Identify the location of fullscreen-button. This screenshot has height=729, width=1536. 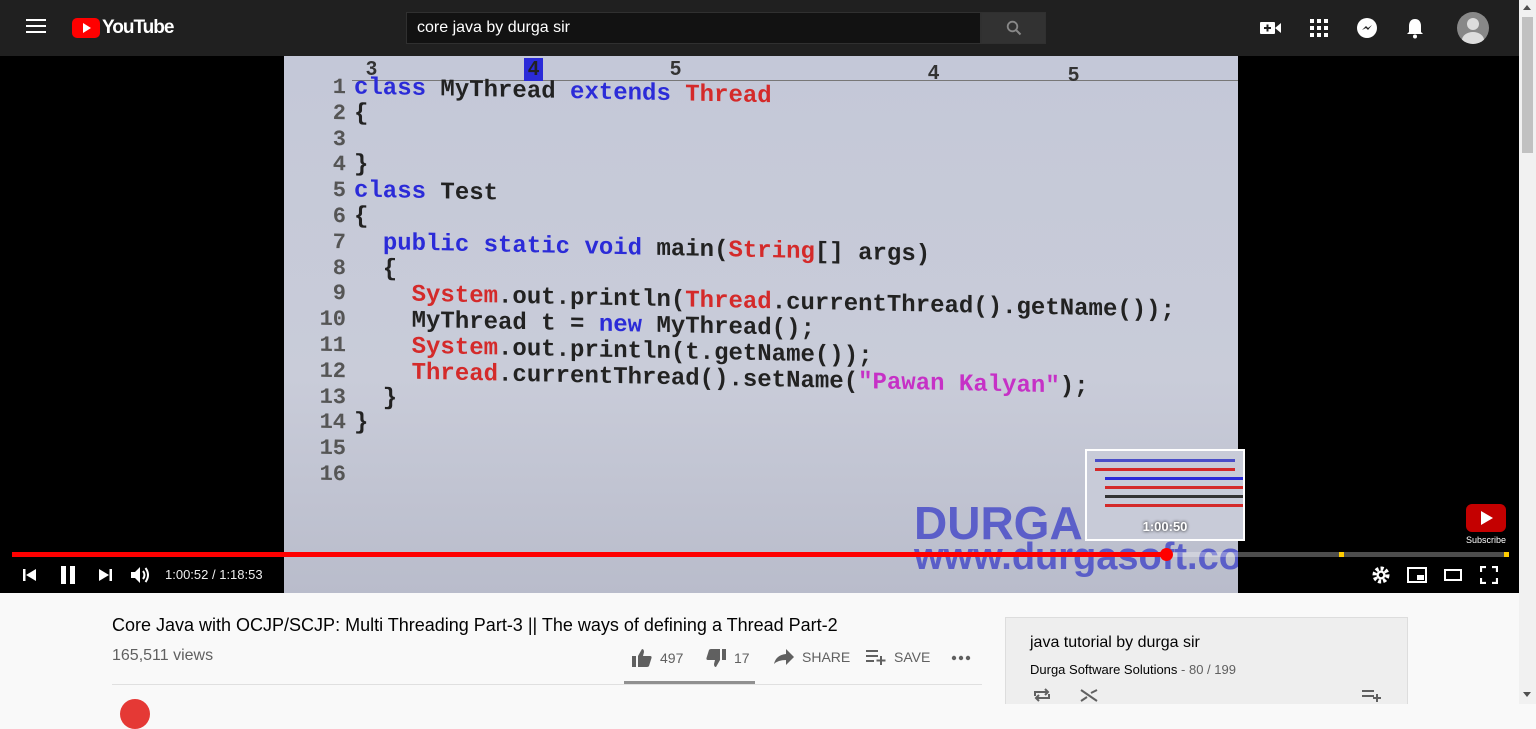
(1489, 575).